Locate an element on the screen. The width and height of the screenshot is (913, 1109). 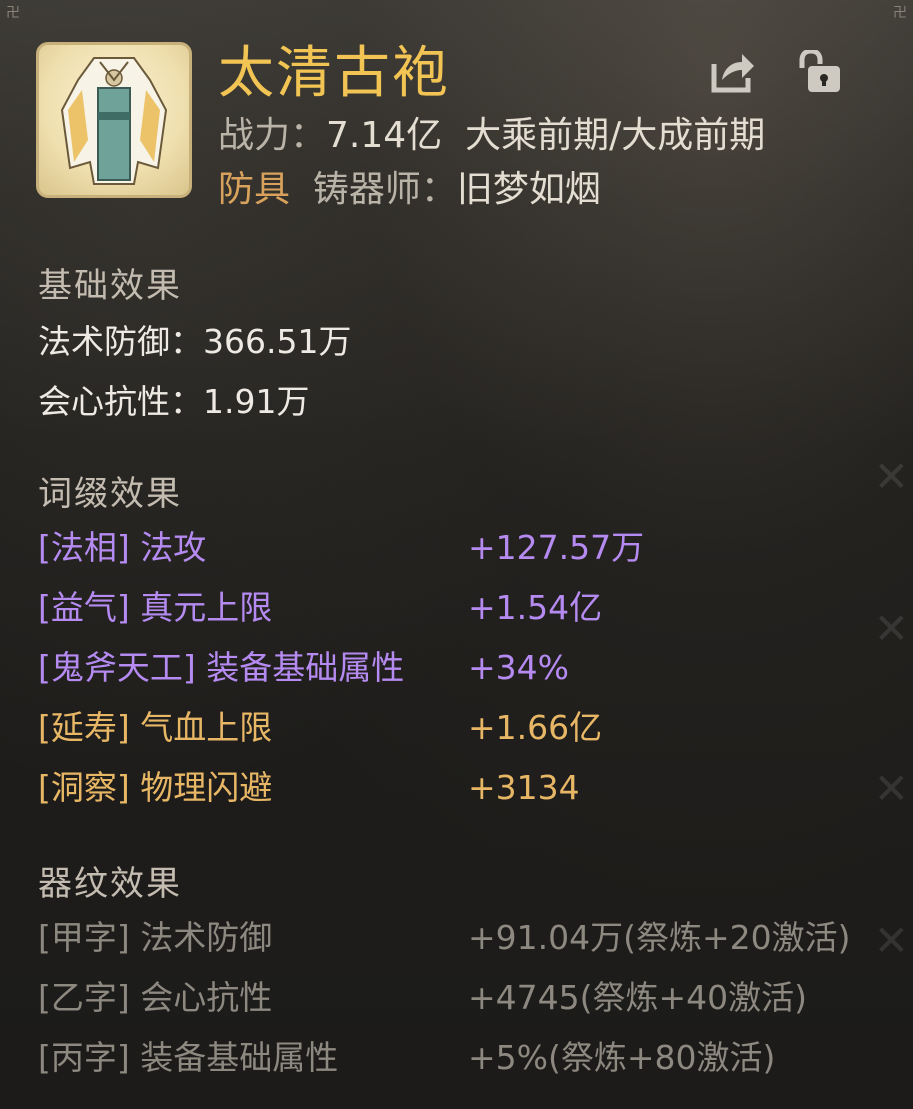
pattern-row: [甲字] 法术防御 +91.04万(祭炼+20激活) is located at coordinates (470, 938).